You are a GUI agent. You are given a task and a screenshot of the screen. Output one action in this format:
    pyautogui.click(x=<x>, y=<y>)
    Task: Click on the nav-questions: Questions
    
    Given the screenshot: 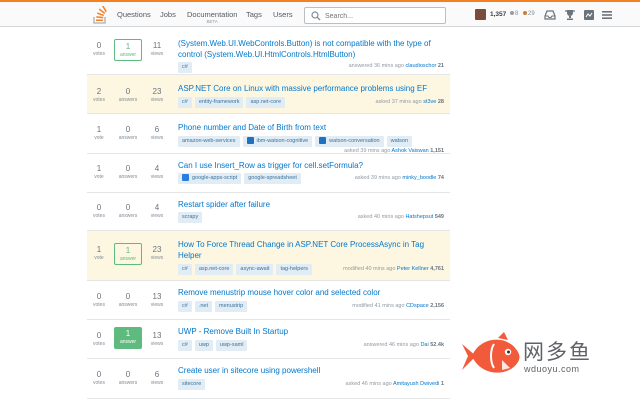 What is the action you would take?
    pyautogui.click(x=134, y=14)
    